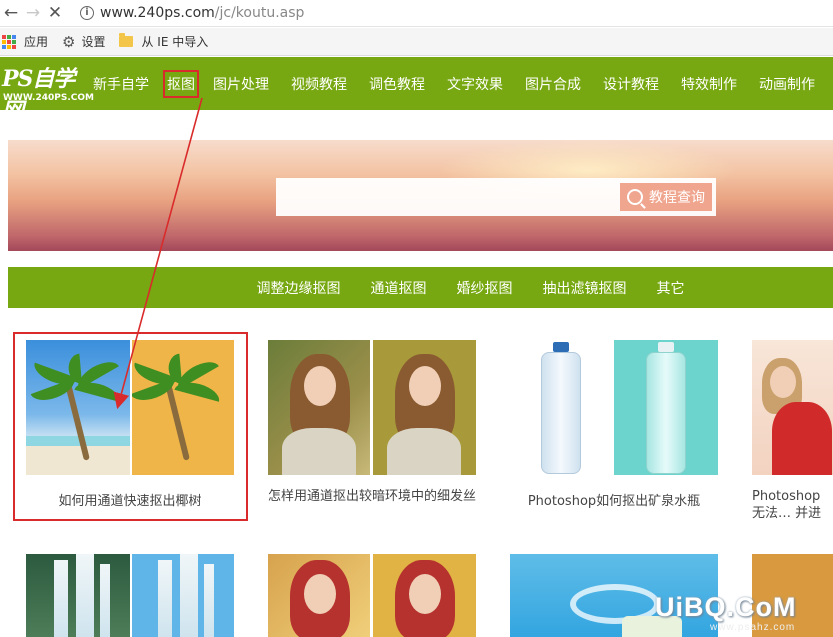 Image resolution: width=833 pixels, height=637 pixels. What do you see at coordinates (259, 13) in the screenshot?
I see `url-path: /jc/koutu.asp` at bounding box center [259, 13].